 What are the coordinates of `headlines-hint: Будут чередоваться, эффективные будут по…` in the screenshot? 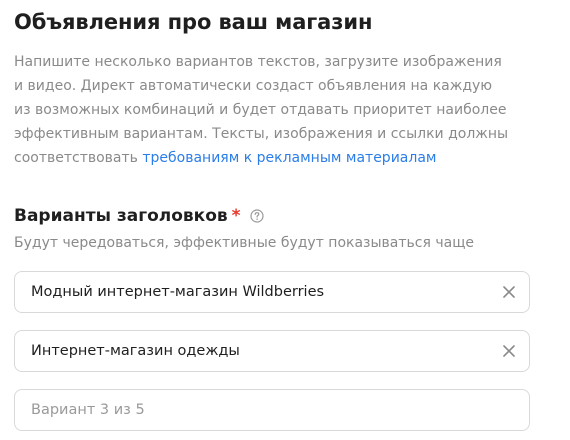 It's located at (244, 243).